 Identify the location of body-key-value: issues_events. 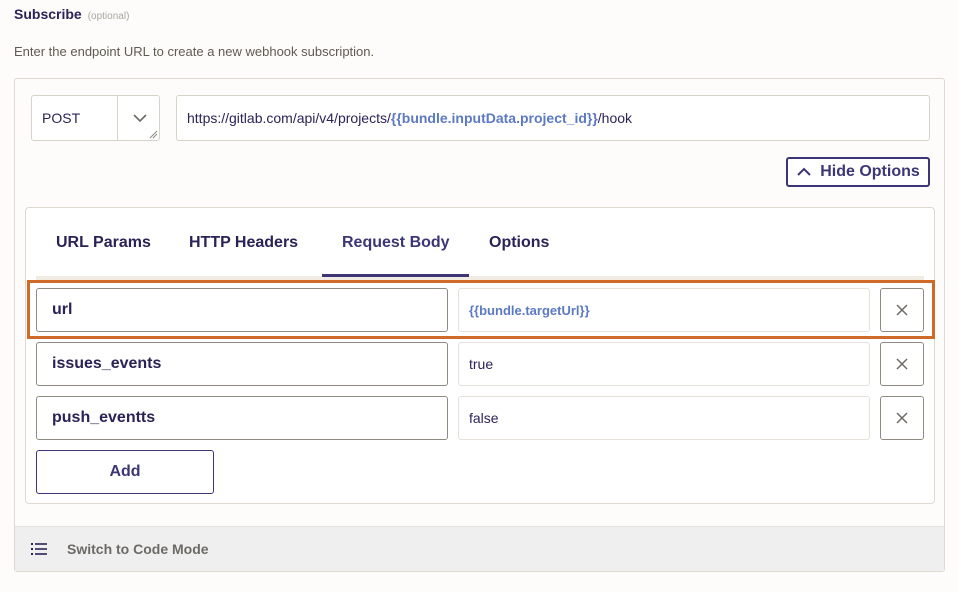
(107, 363).